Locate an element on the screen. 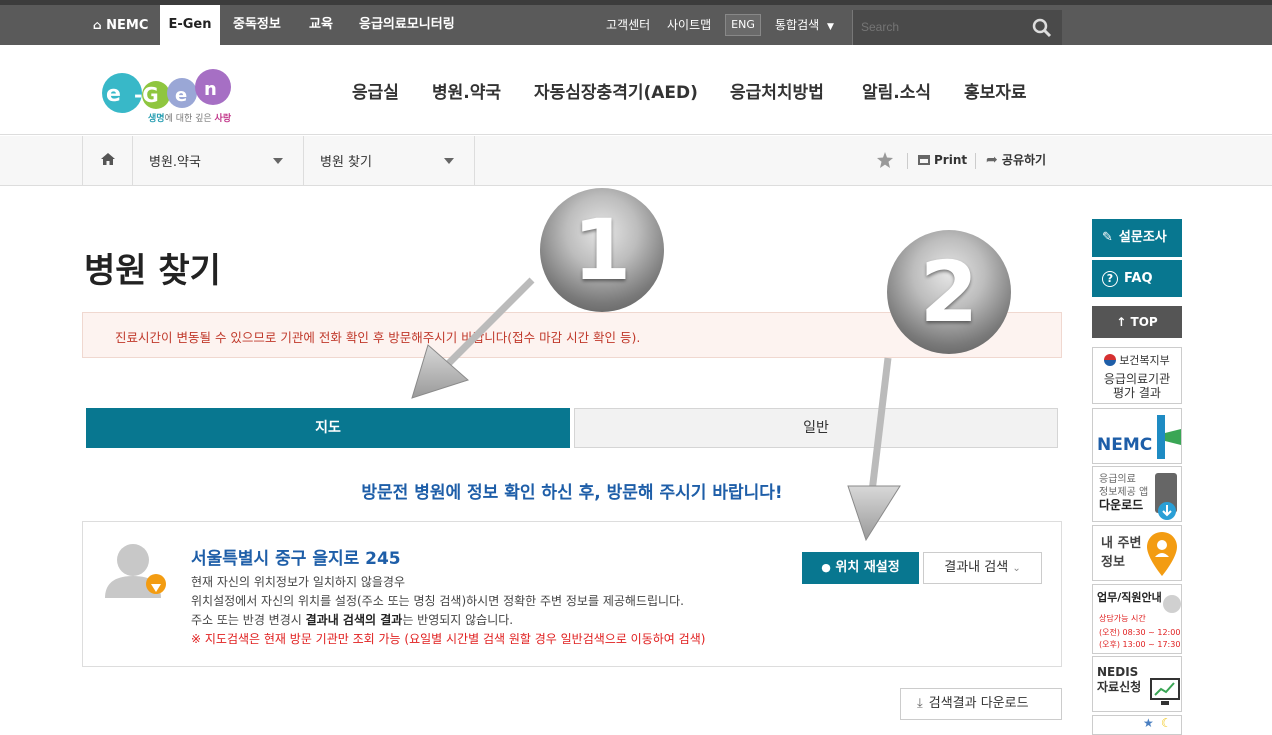  page-title: 병원 찾기 is located at coordinates (152, 271).